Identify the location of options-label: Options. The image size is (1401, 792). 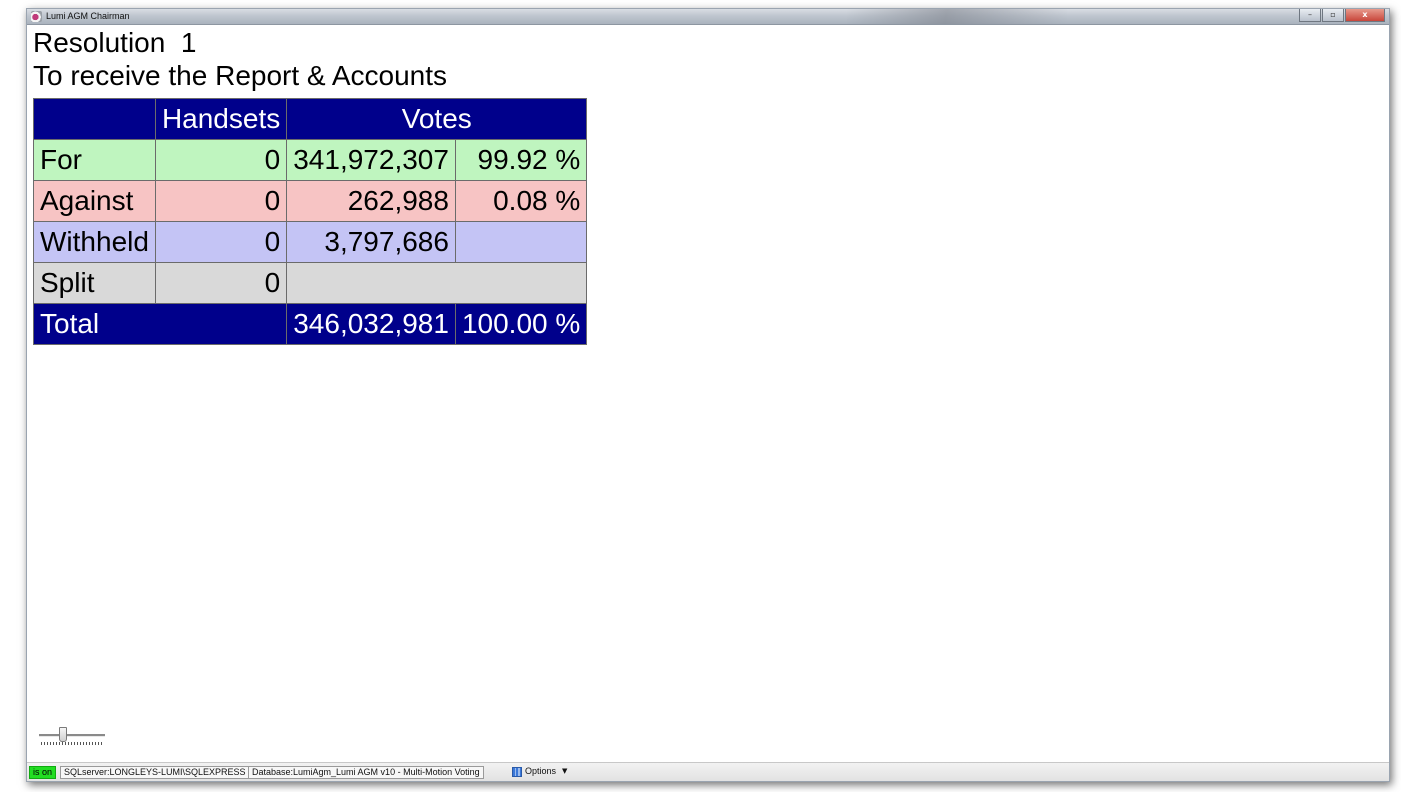
(541, 771).